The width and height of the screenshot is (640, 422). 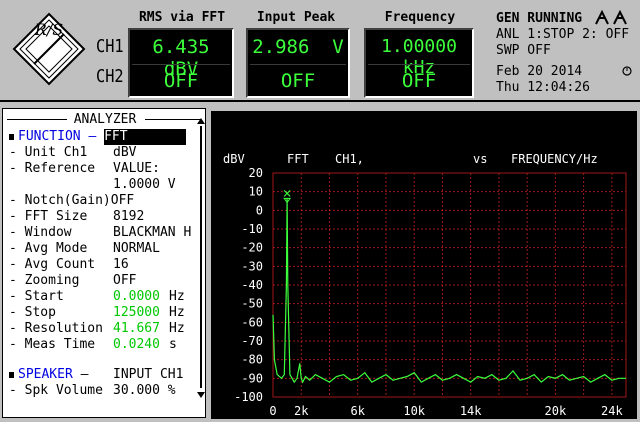 I want to click on scroll-up-icon, so click(x=201, y=121).